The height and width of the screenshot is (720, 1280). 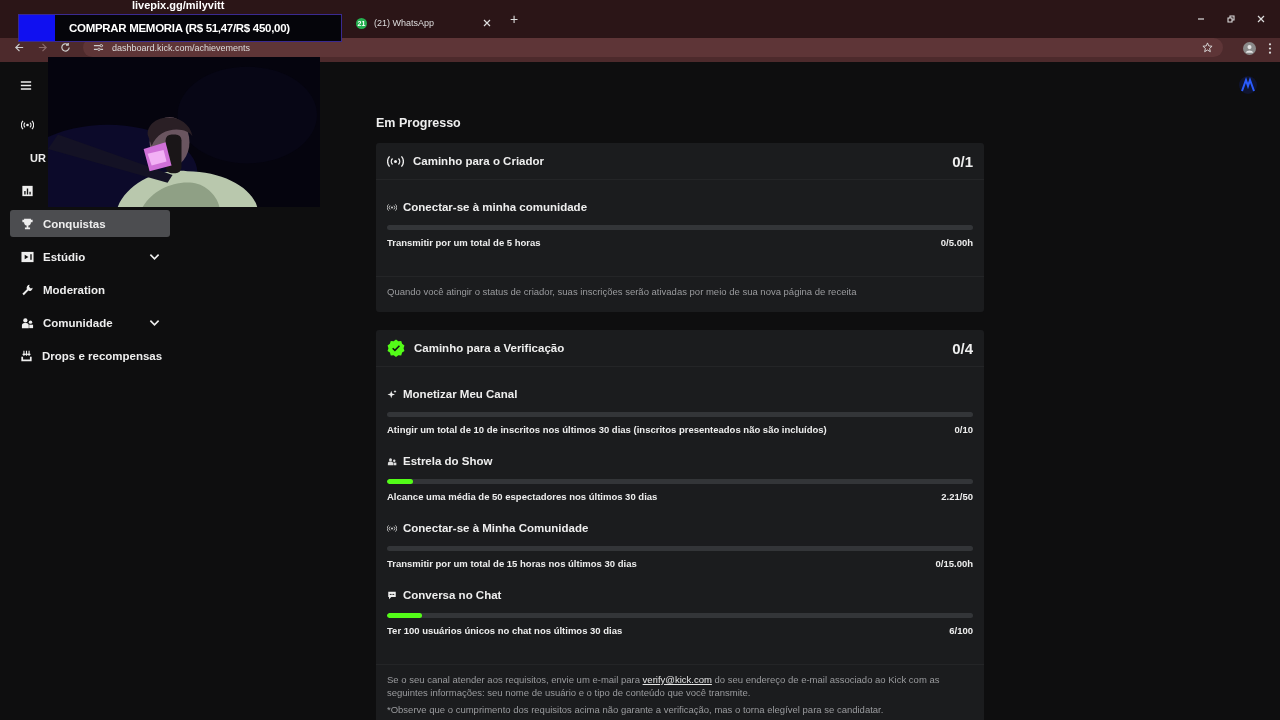 I want to click on sidebar-item: Comunidade, so click(x=90, y=322).